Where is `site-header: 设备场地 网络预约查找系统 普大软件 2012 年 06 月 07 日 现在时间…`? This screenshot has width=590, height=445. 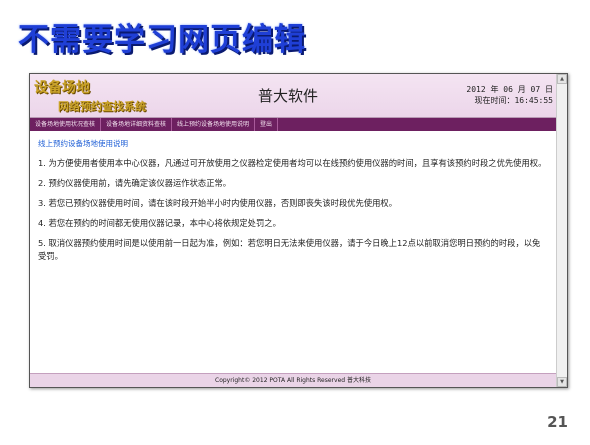
site-header: 设备场地 网络预约查找系统 普大软件 2012 年 06 月 07 日 现在时间… is located at coordinates (293, 96).